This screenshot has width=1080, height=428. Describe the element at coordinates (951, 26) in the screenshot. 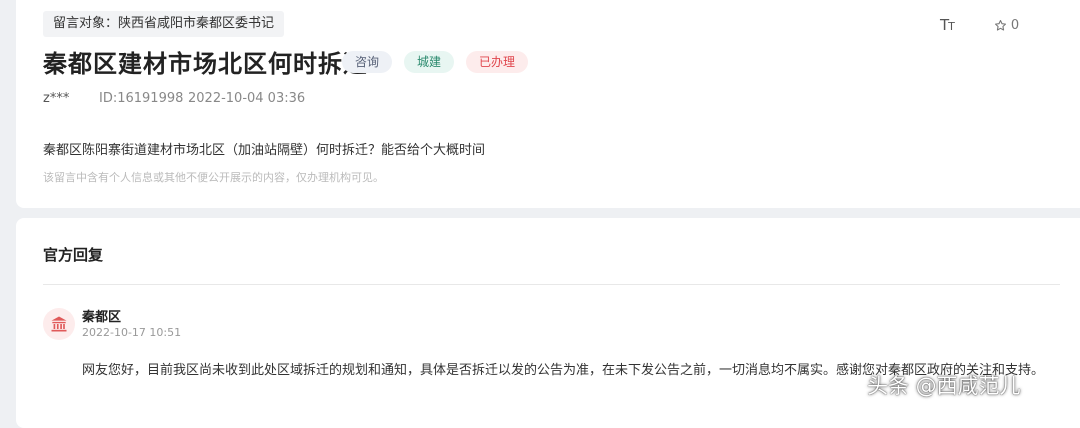

I see `font-size-label-small: T` at that location.